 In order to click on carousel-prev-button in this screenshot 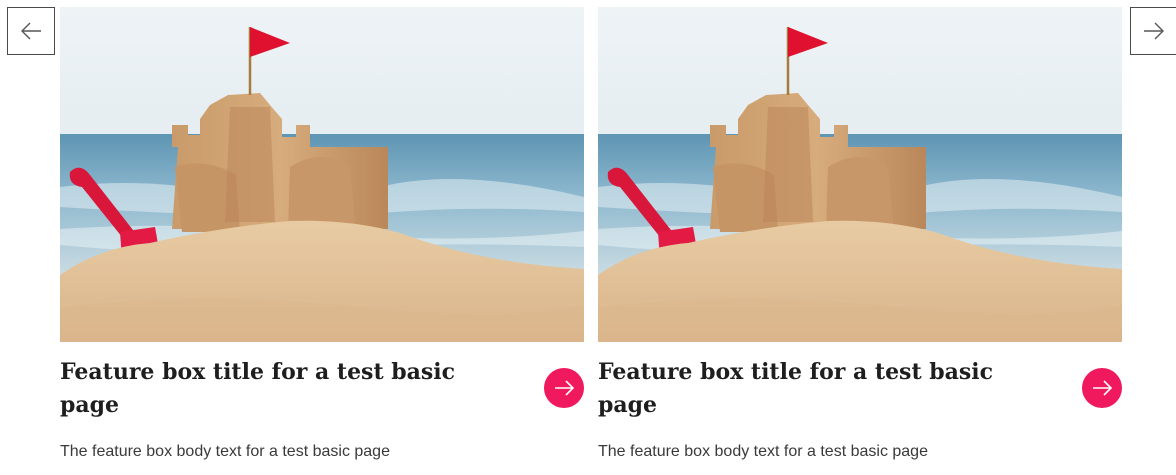, I will do `click(31, 31)`.